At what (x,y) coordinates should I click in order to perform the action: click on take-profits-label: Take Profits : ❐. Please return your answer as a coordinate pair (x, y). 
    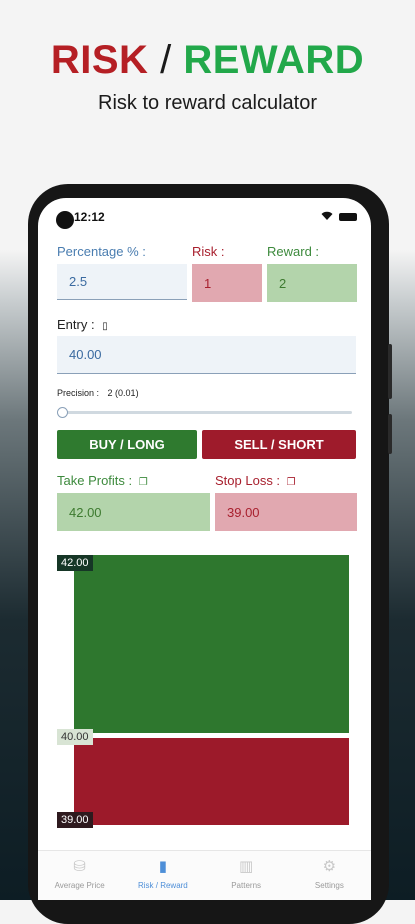
    Looking at the image, I should click on (102, 480).